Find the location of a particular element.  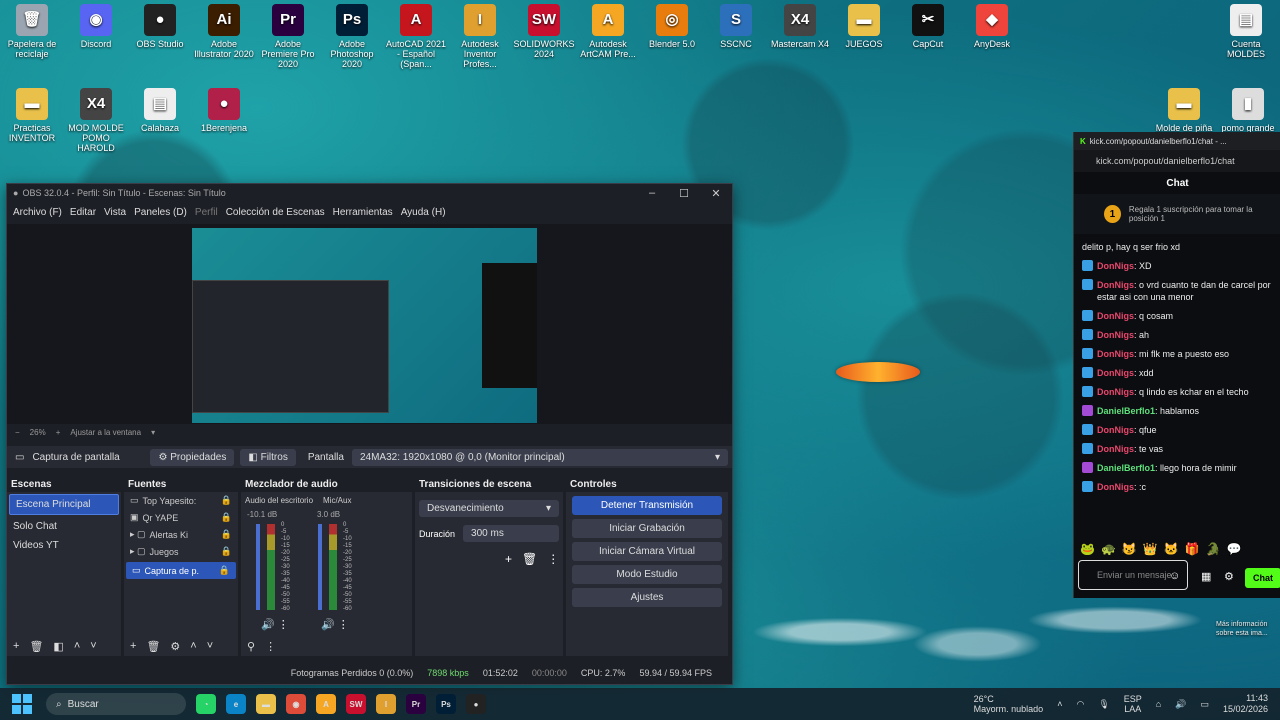

emote-icon: 🐱 is located at coordinates (1171, 549).